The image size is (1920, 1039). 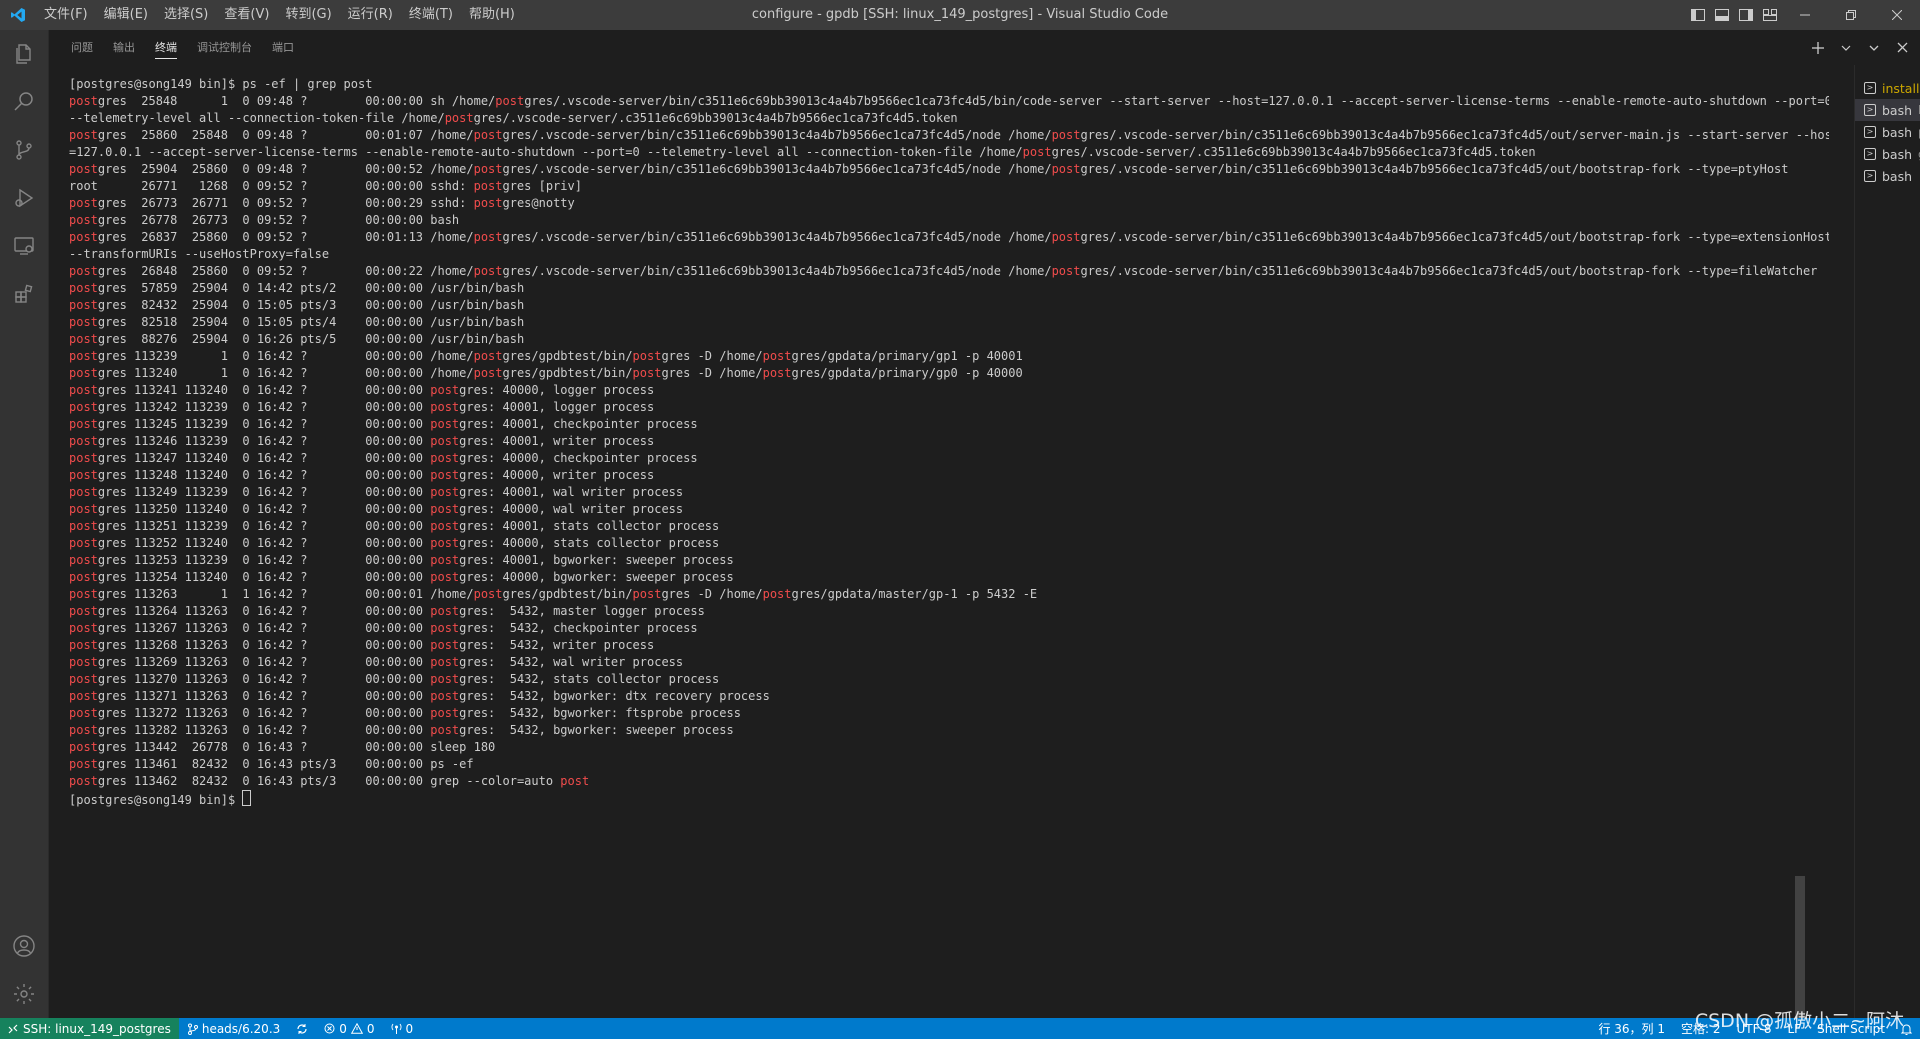 I want to click on maximize-panel-chevron-icon, so click(x=1874, y=48).